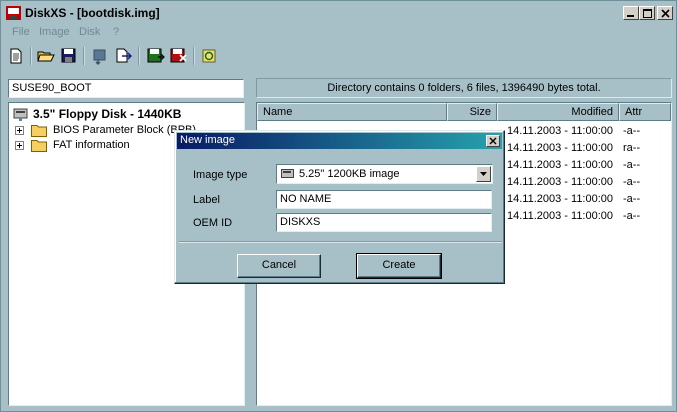 This screenshot has width=677, height=412. What do you see at coordinates (107, 114) in the screenshot?
I see `tree-root-label: 3.5" Floppy Disk - 1440KB` at bounding box center [107, 114].